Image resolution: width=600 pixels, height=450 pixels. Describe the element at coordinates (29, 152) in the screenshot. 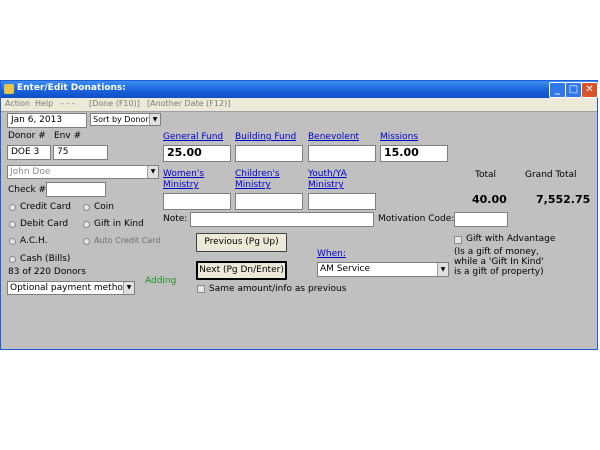

I see `donor-number-field: DOE 3` at that location.